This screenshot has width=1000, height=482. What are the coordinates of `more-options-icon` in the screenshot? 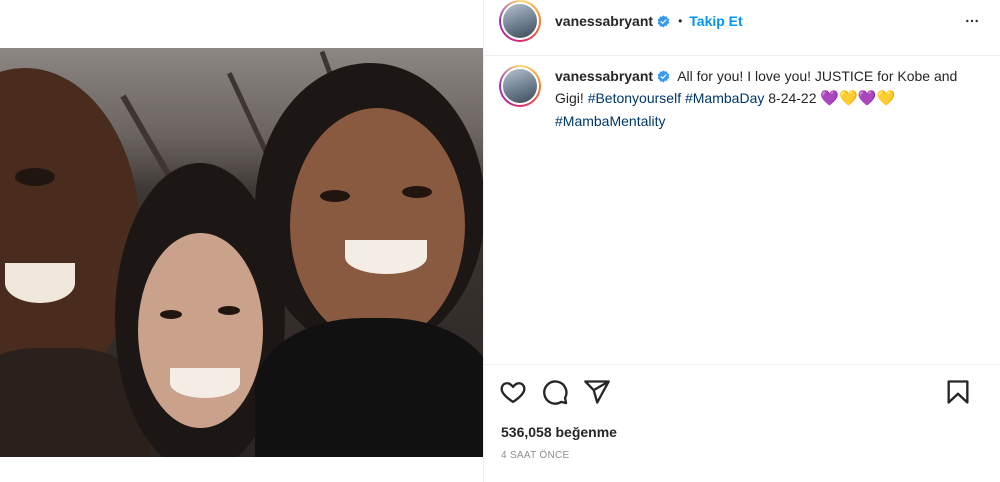 It's located at (972, 21).